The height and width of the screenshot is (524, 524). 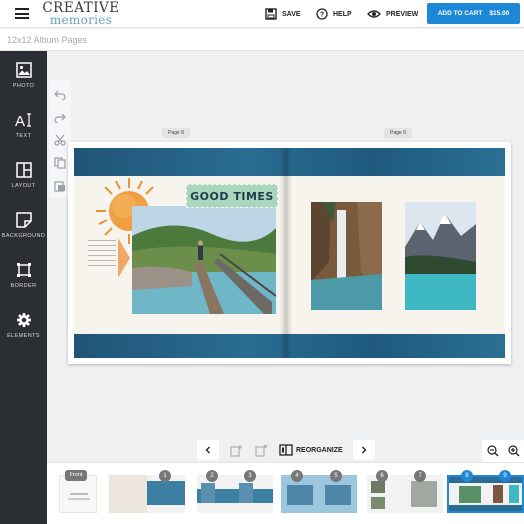 What do you see at coordinates (285, 493) in the screenshot?
I see `page-filmstrip: Front 1 2 3 4 5 6 7 8 9` at bounding box center [285, 493].